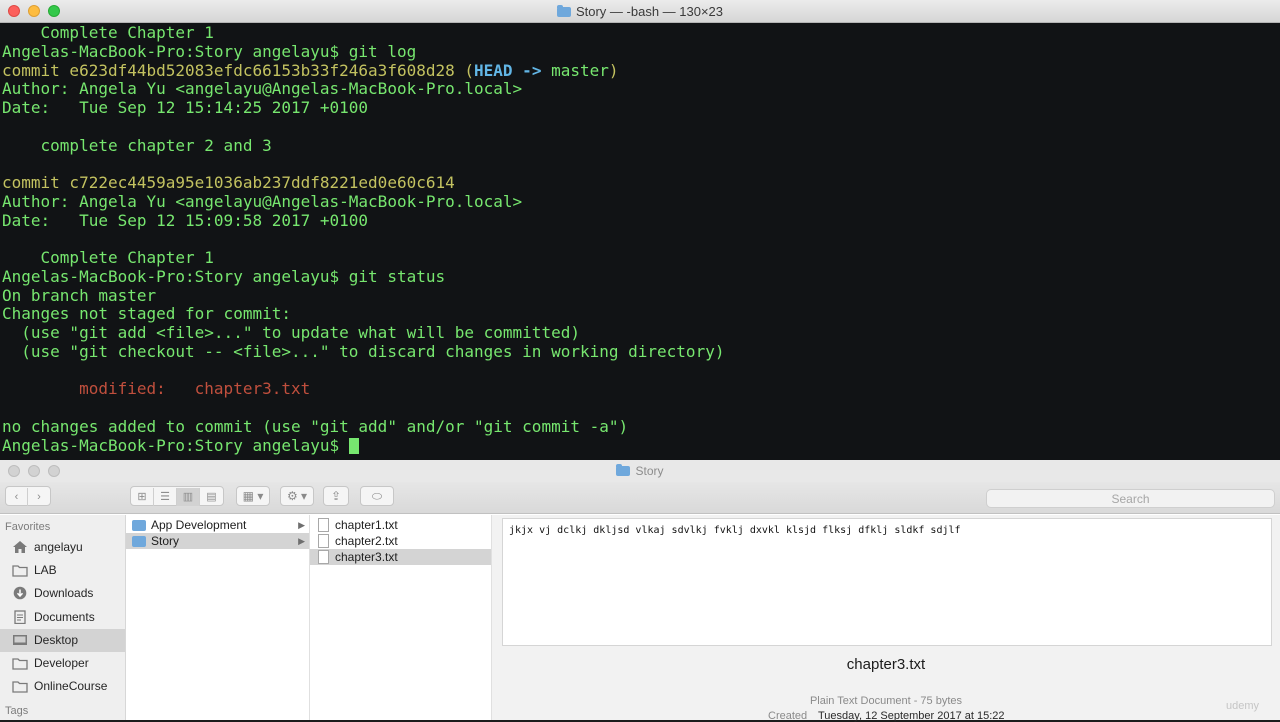  I want to click on view-mode-control: ⊞ ☰ ▥ ▤, so click(177, 496).